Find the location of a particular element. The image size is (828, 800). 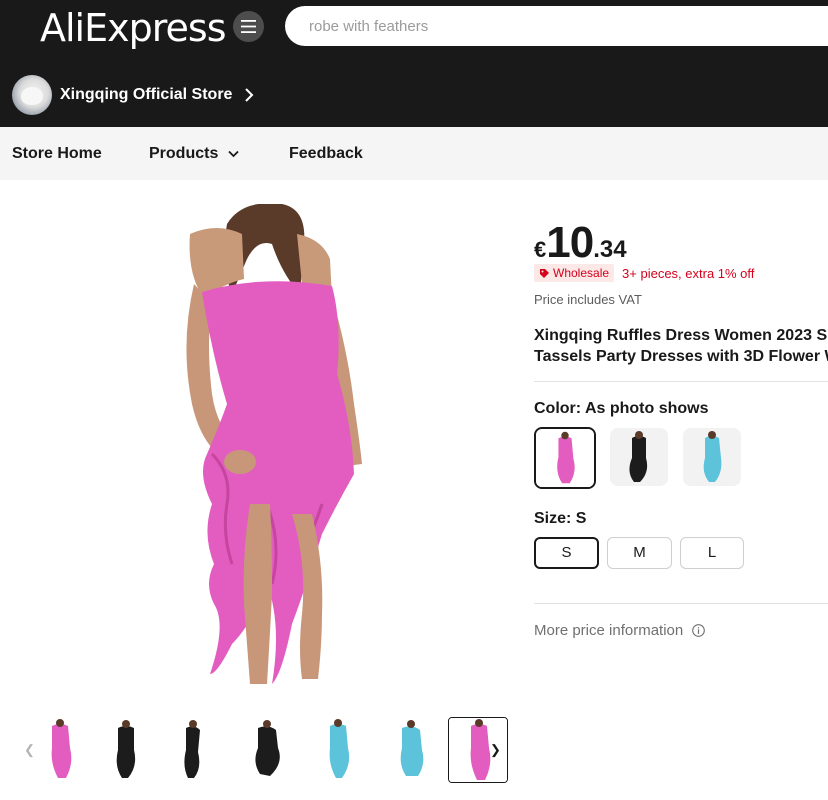

vat-note: Price includes VAT is located at coordinates (588, 299).